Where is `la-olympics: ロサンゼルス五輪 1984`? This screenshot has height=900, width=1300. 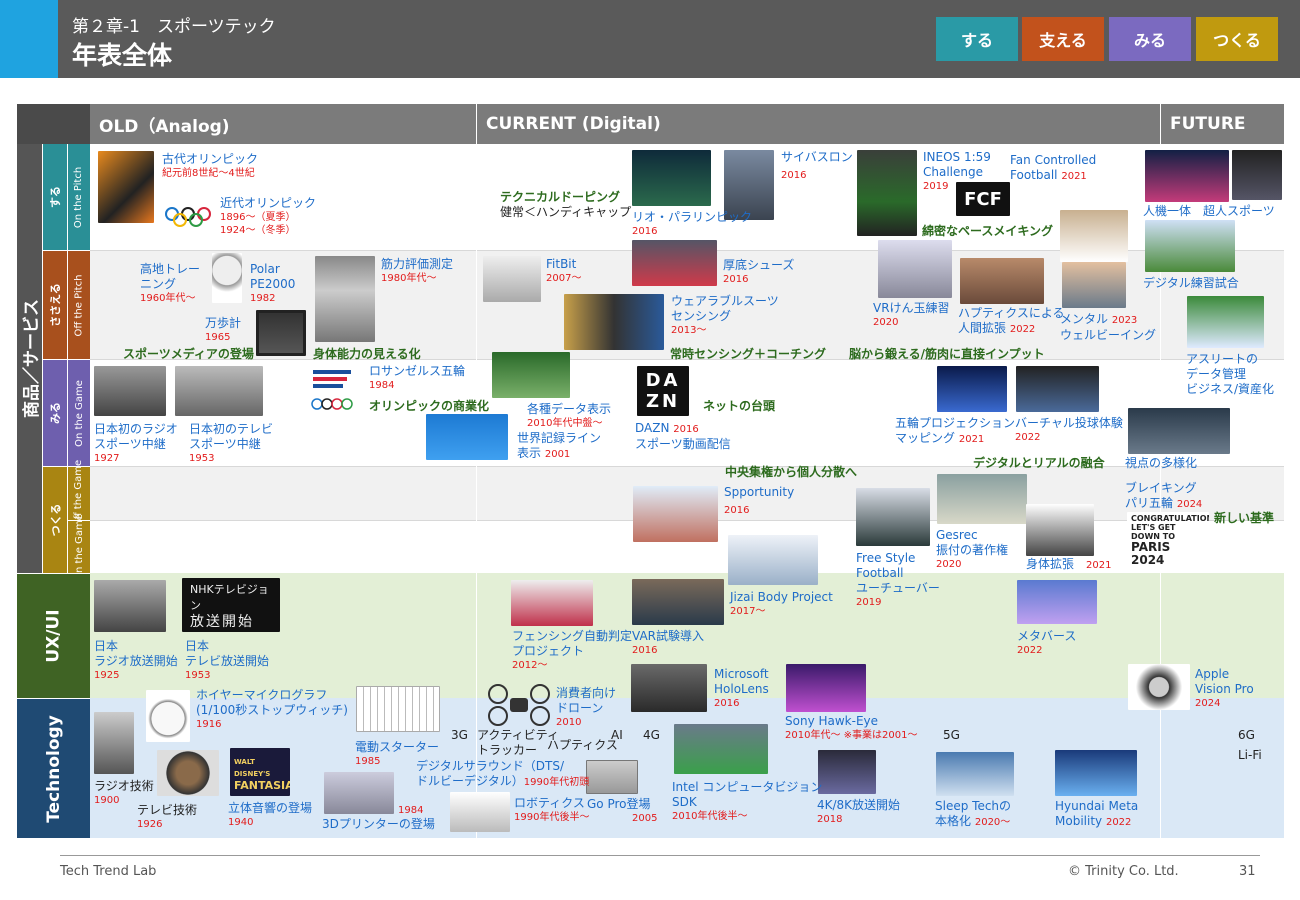
la-olympics: ロサンゼルス五輪 1984 is located at coordinates (417, 377).